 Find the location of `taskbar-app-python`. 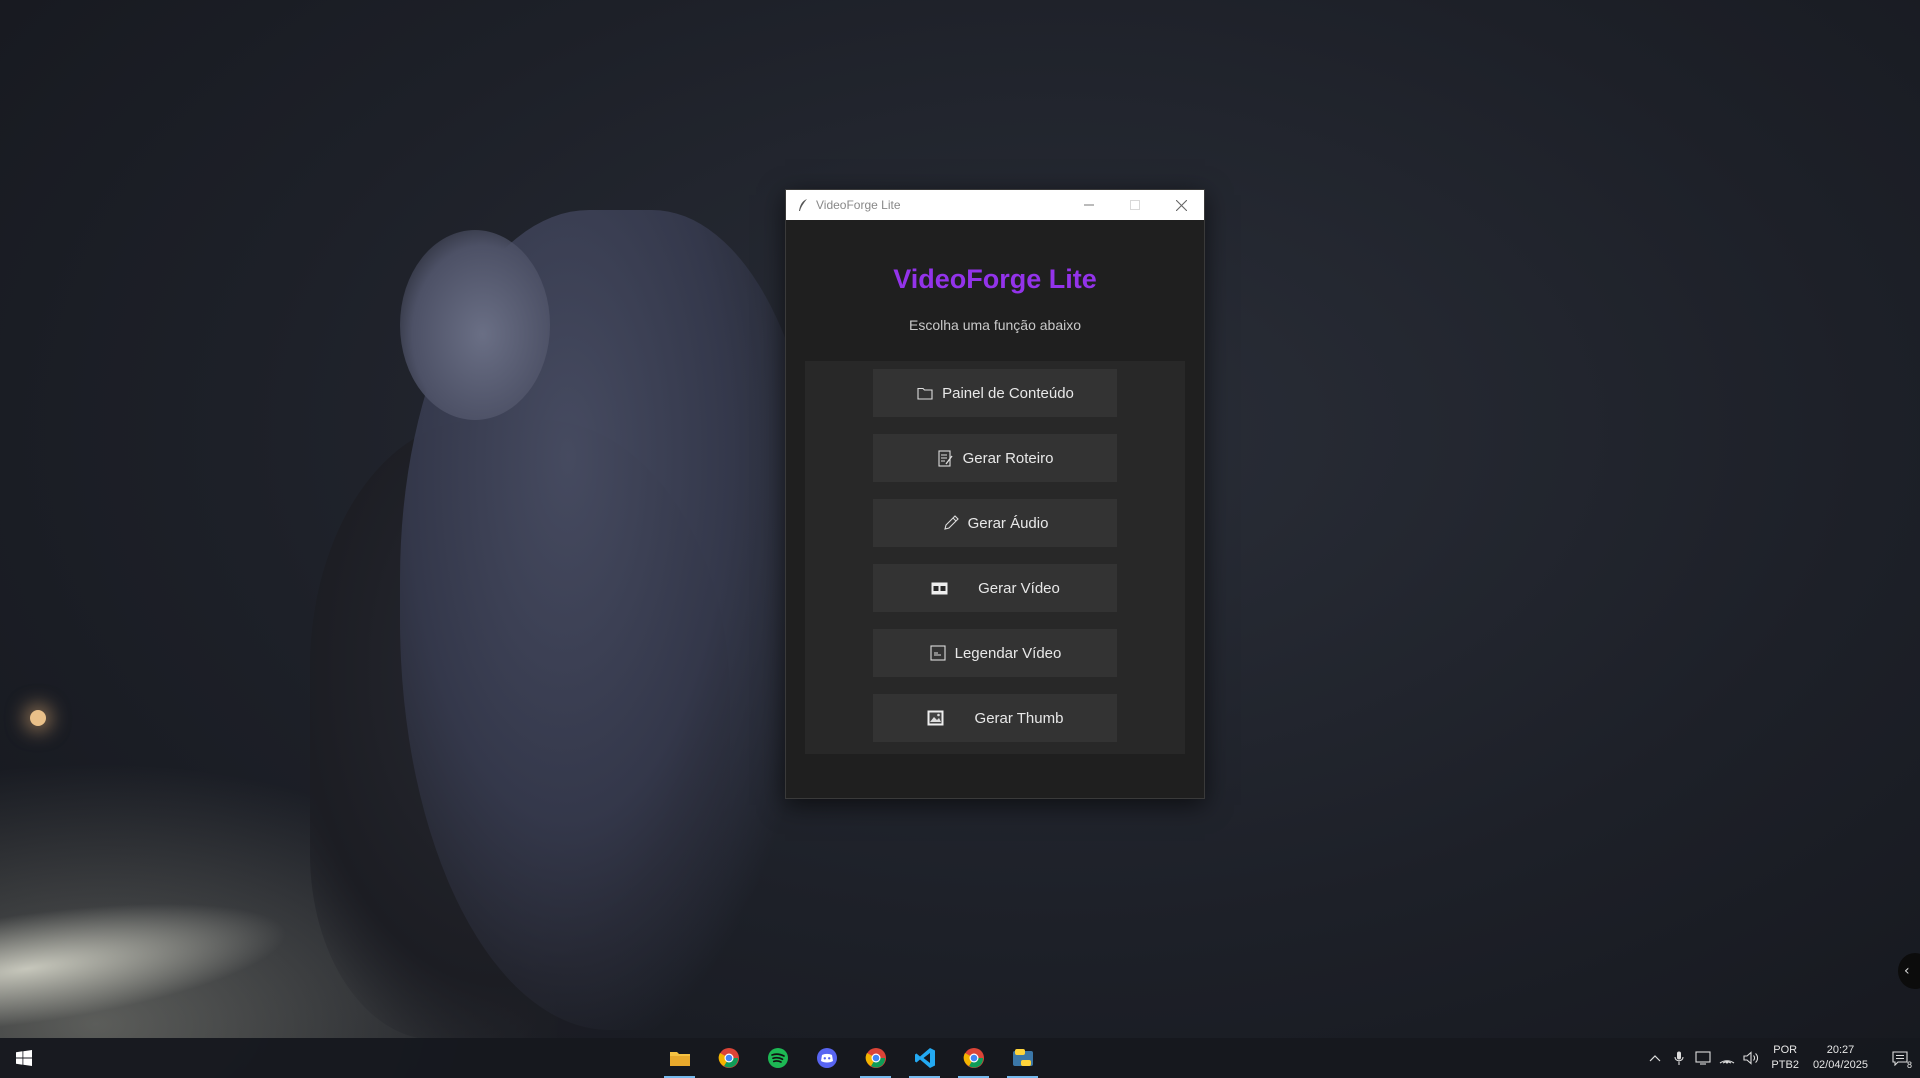

taskbar-app-python is located at coordinates (1022, 1058).